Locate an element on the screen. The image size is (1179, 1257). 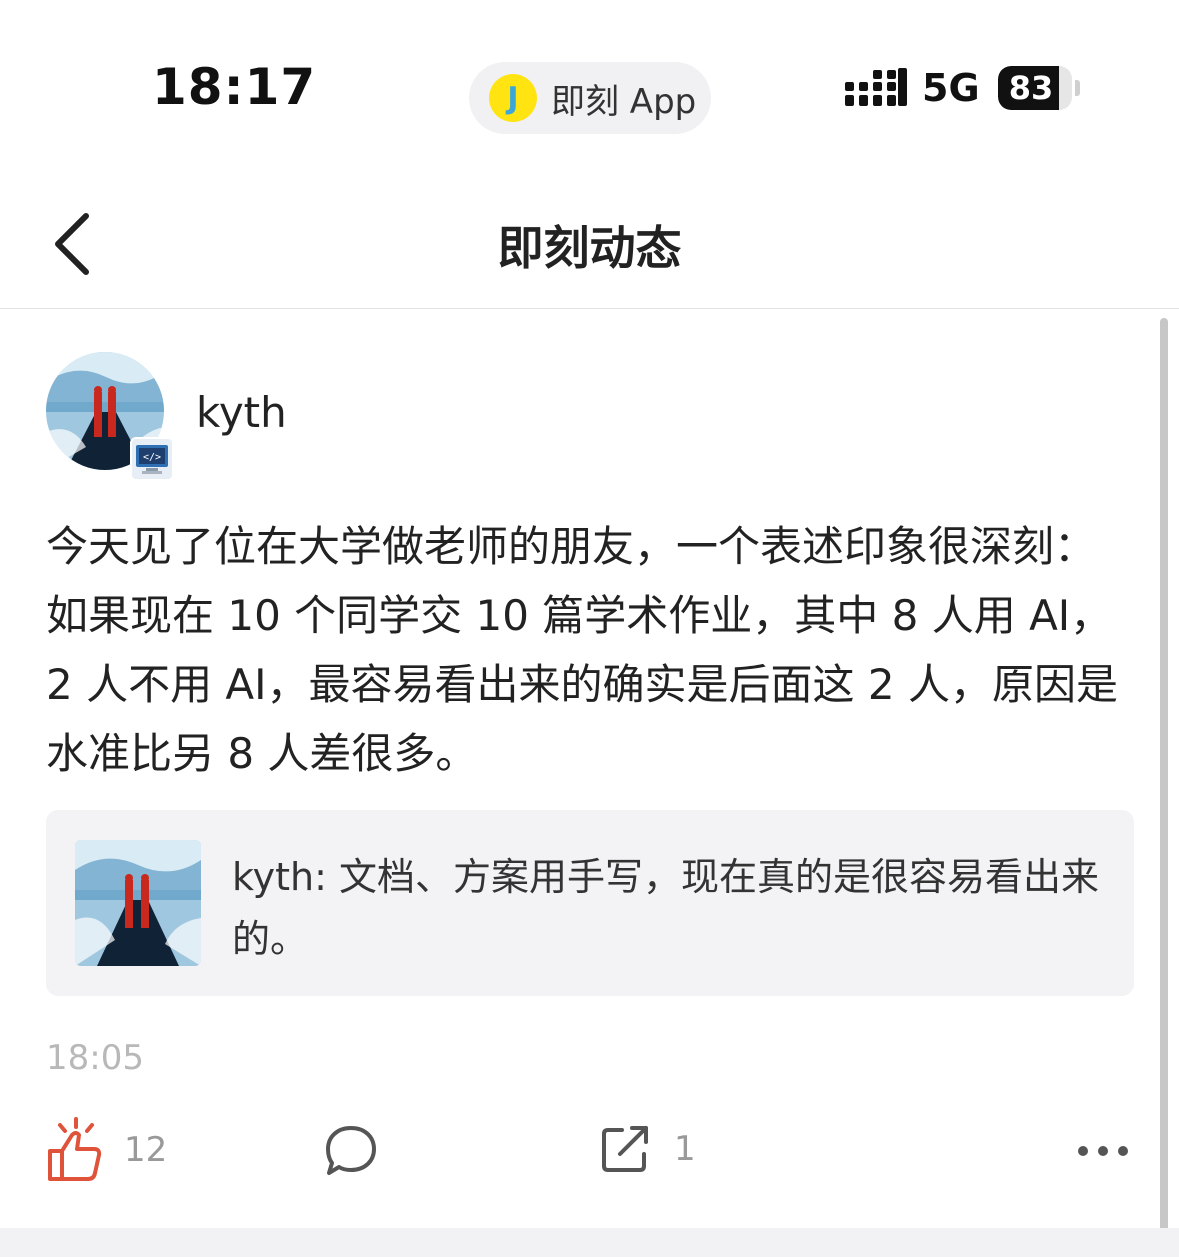
developer-badge-icon: </> is located at coordinates (152, 459).